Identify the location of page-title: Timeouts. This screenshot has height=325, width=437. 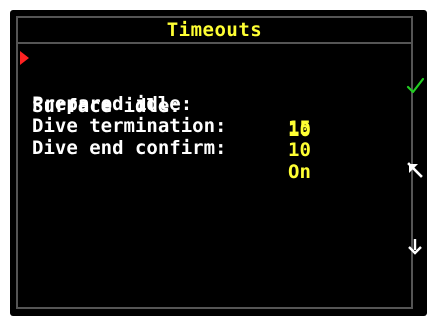
(214, 30).